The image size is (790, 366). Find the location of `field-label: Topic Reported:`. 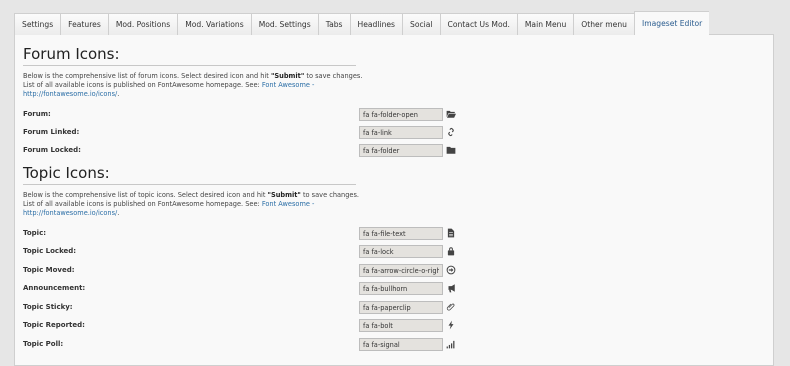

field-label: Topic Reported: is located at coordinates (54, 325).